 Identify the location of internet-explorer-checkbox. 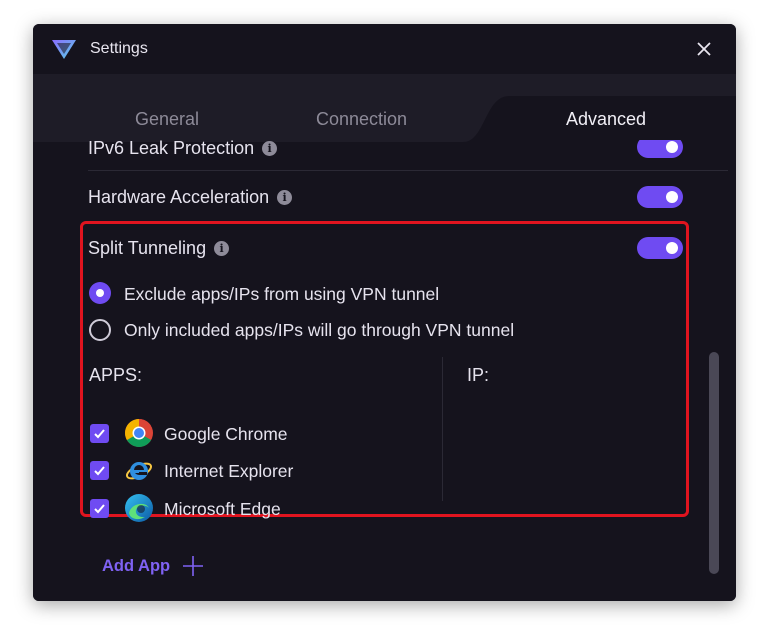
(99, 470).